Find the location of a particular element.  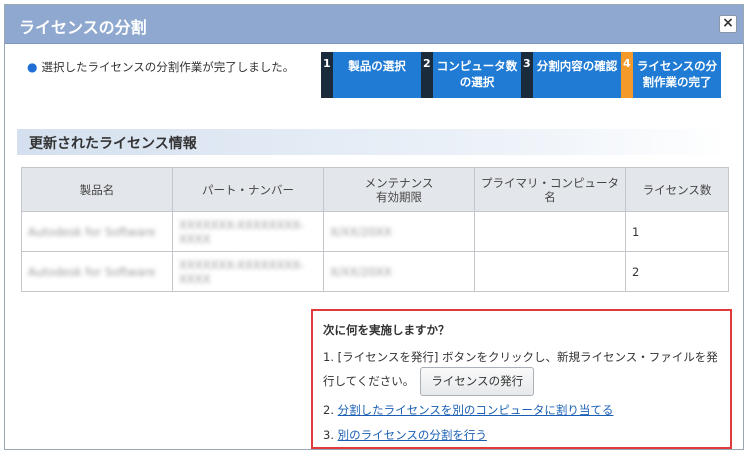

dialog-title: ライセンスの分割 is located at coordinates (83, 27).